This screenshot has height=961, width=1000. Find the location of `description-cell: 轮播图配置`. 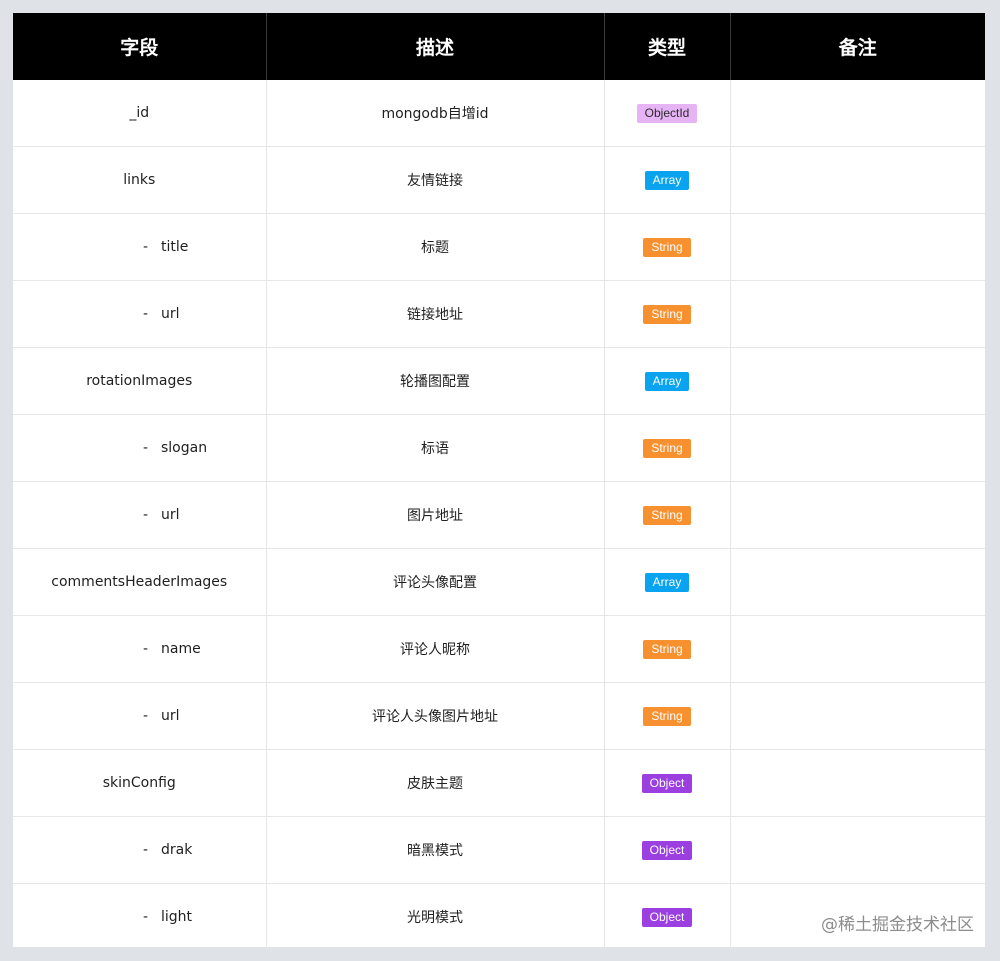

description-cell: 轮播图配置 is located at coordinates (435, 381).